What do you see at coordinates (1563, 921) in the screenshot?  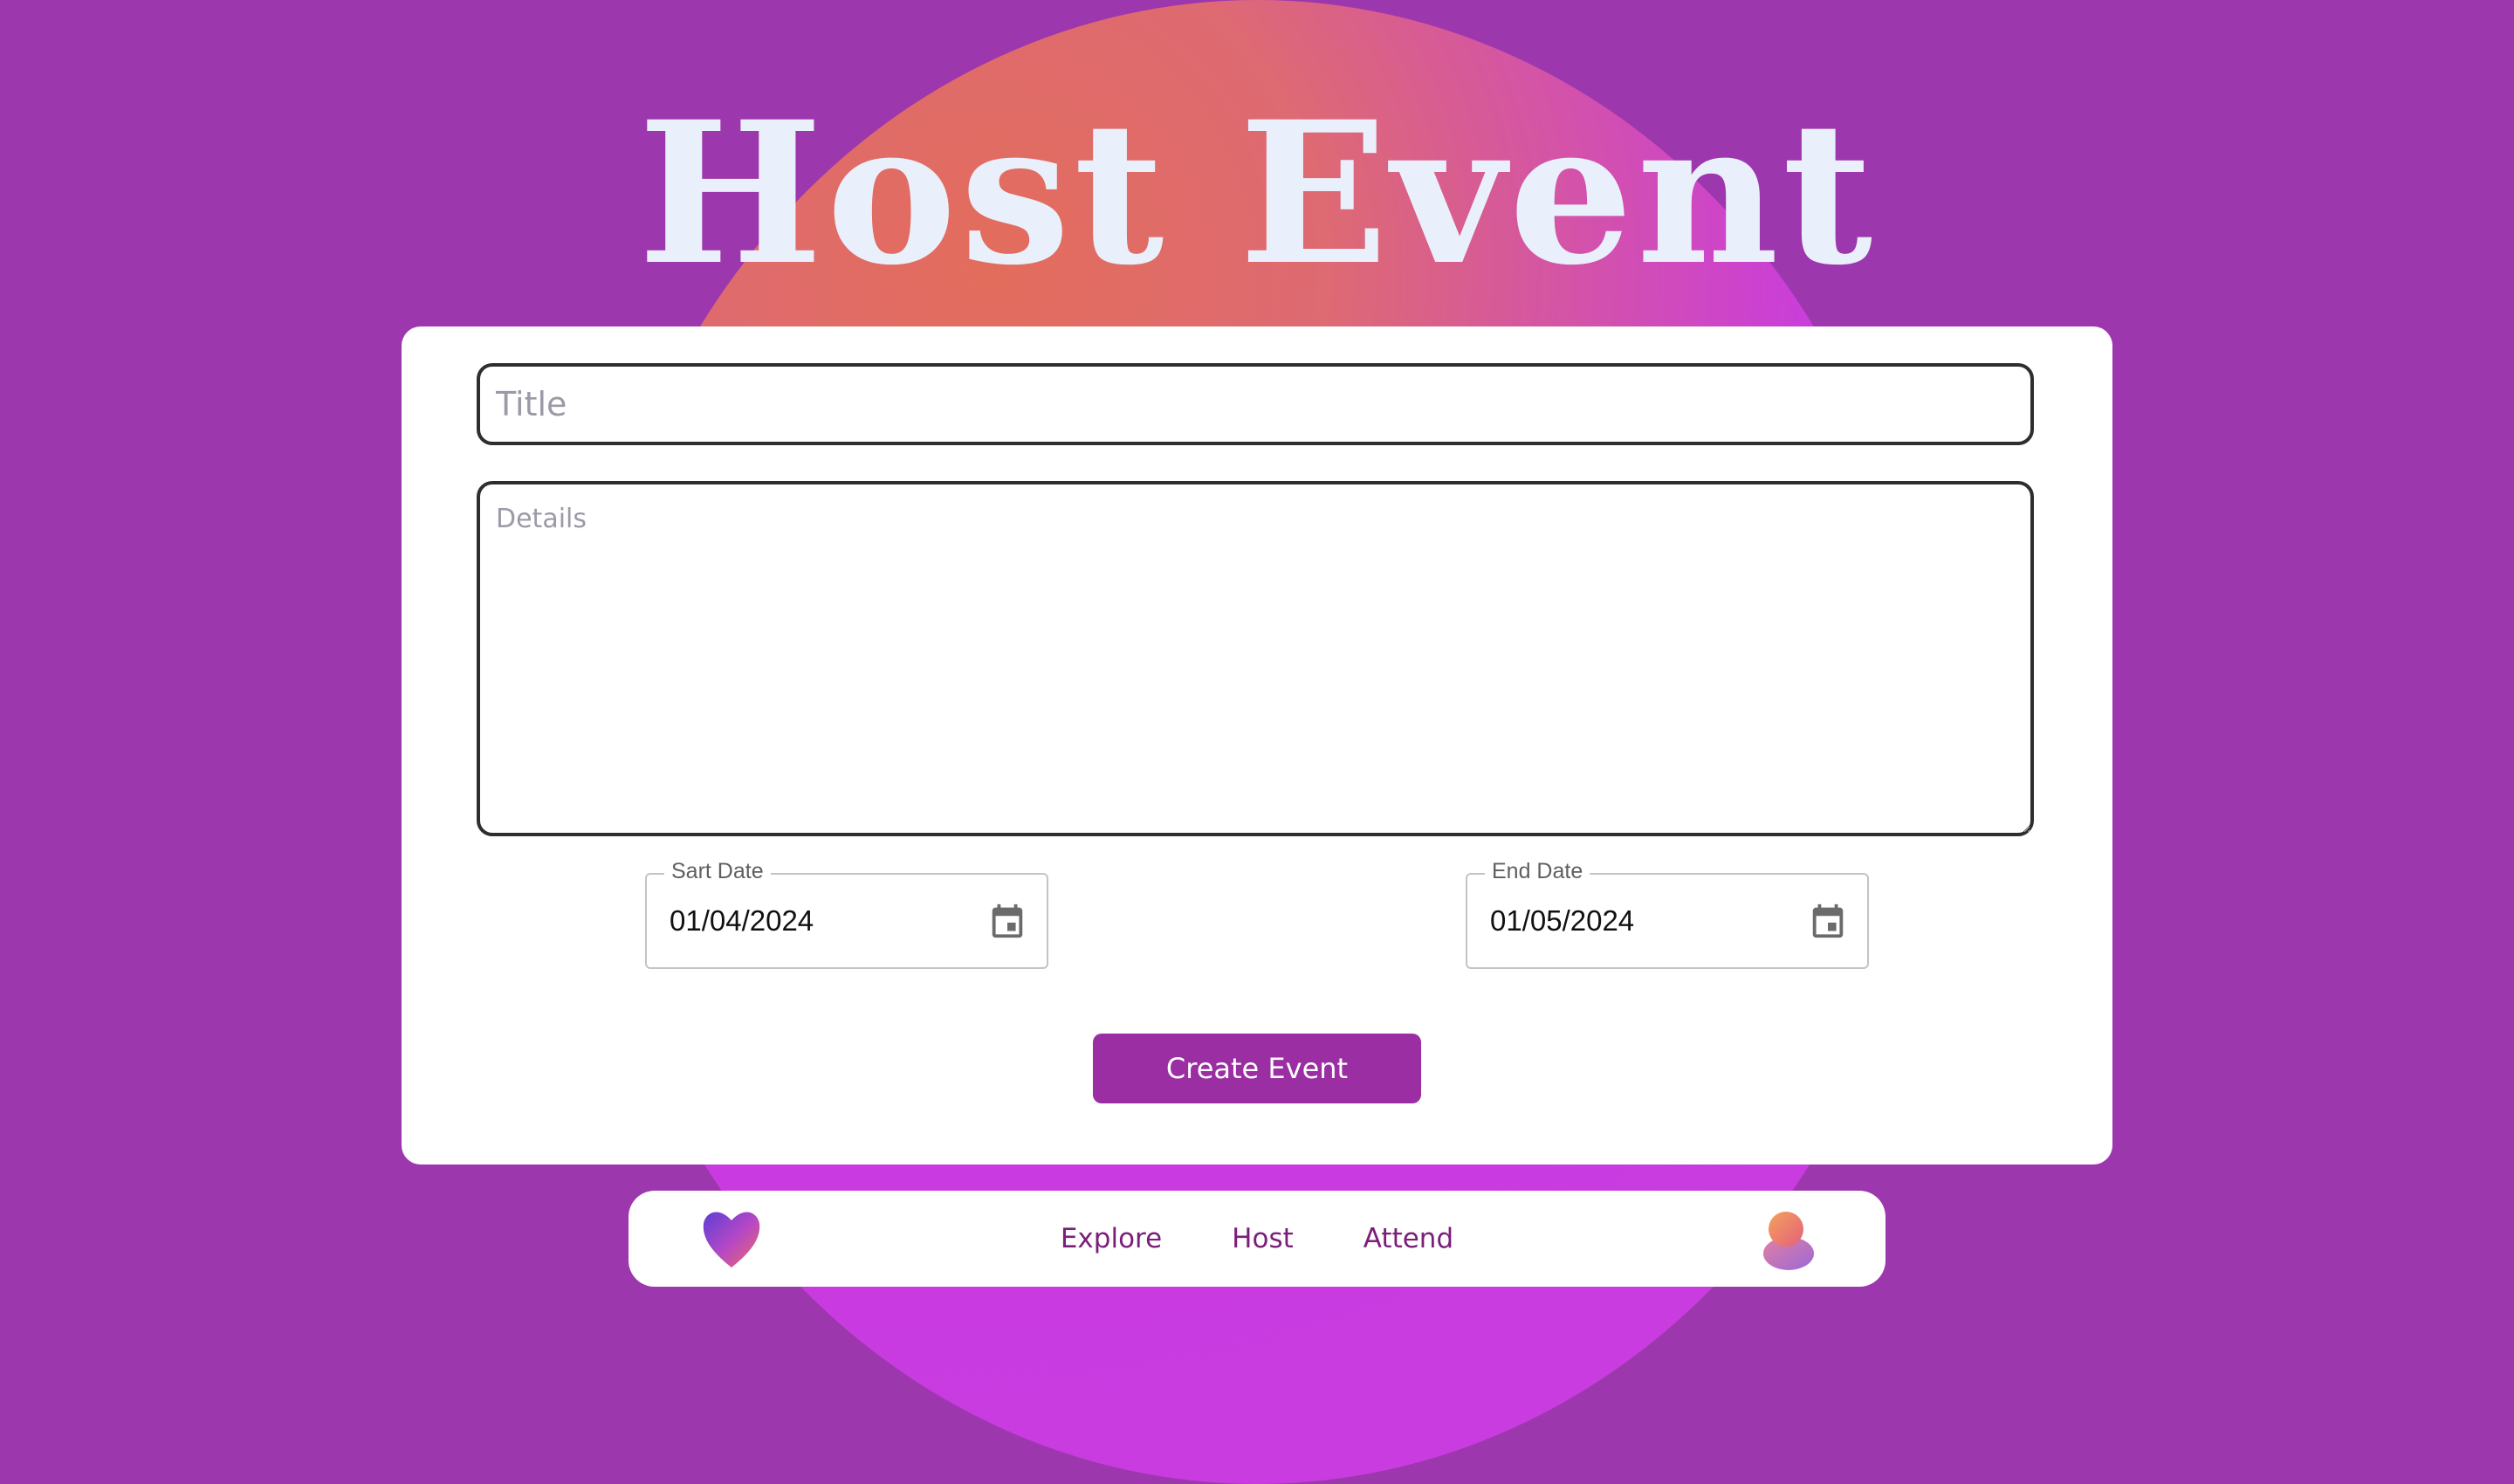 I see `end-date-value: 01/05/2024` at bounding box center [1563, 921].